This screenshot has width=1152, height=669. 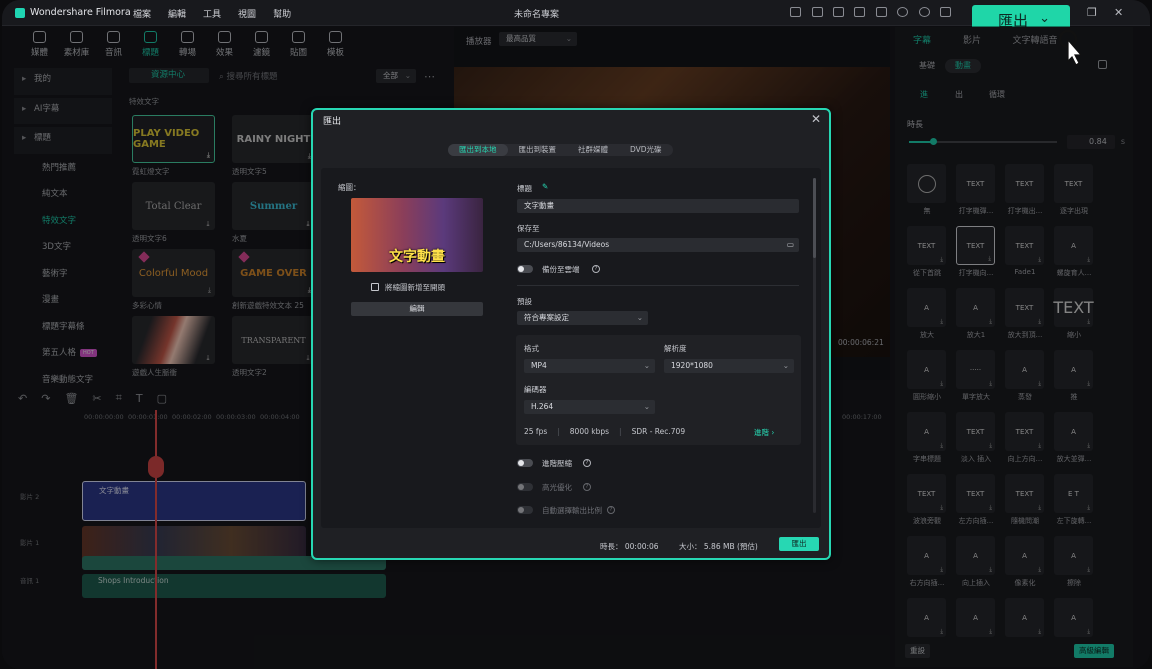 I want to click on cover-text: 文字動畫, so click(x=417, y=257).